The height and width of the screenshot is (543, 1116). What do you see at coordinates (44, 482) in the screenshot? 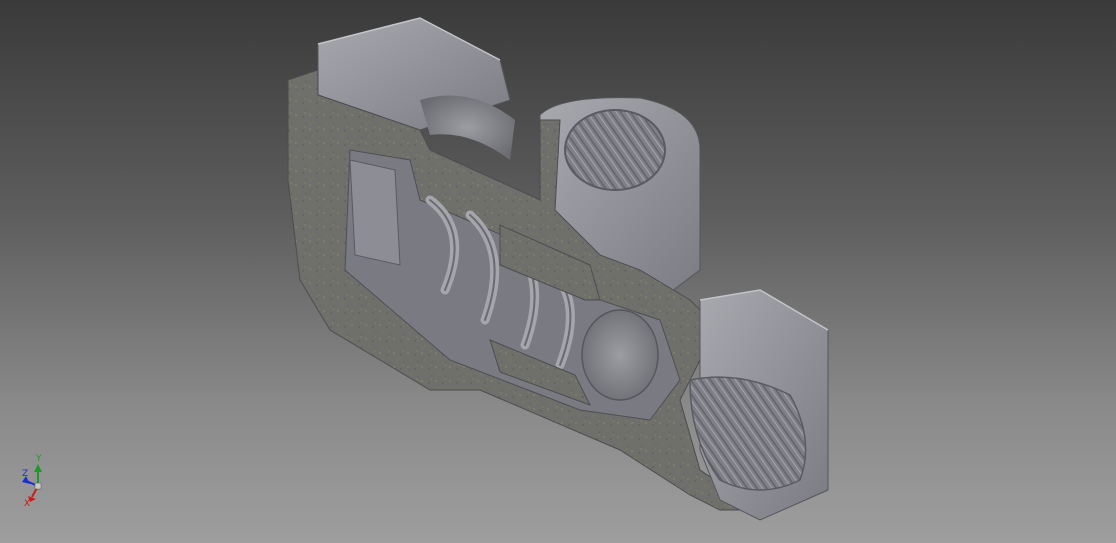
I see `view-triad: Y X Z` at bounding box center [44, 482].